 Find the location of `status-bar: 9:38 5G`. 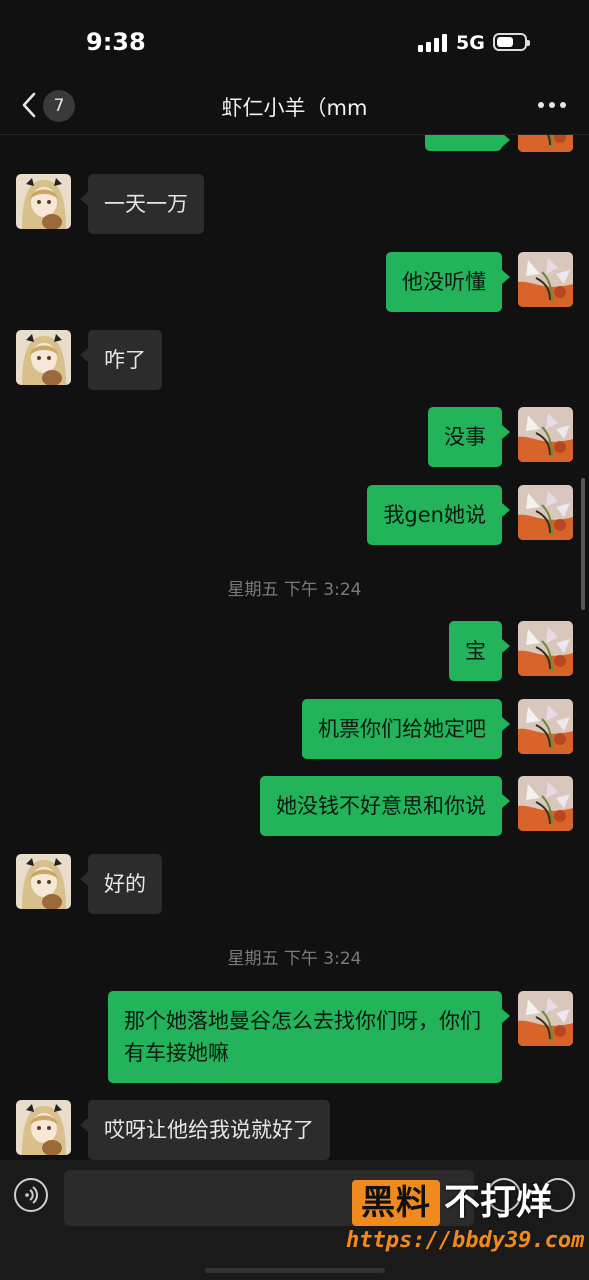

status-bar: 9:38 5G is located at coordinates (294, 40).